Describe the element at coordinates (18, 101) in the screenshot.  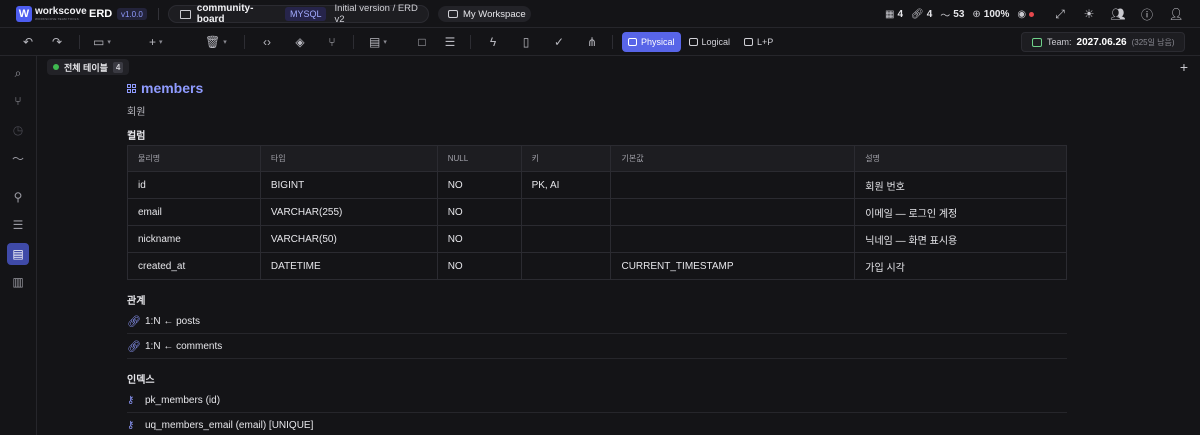
I see `git-branch-icon: ⑂` at that location.